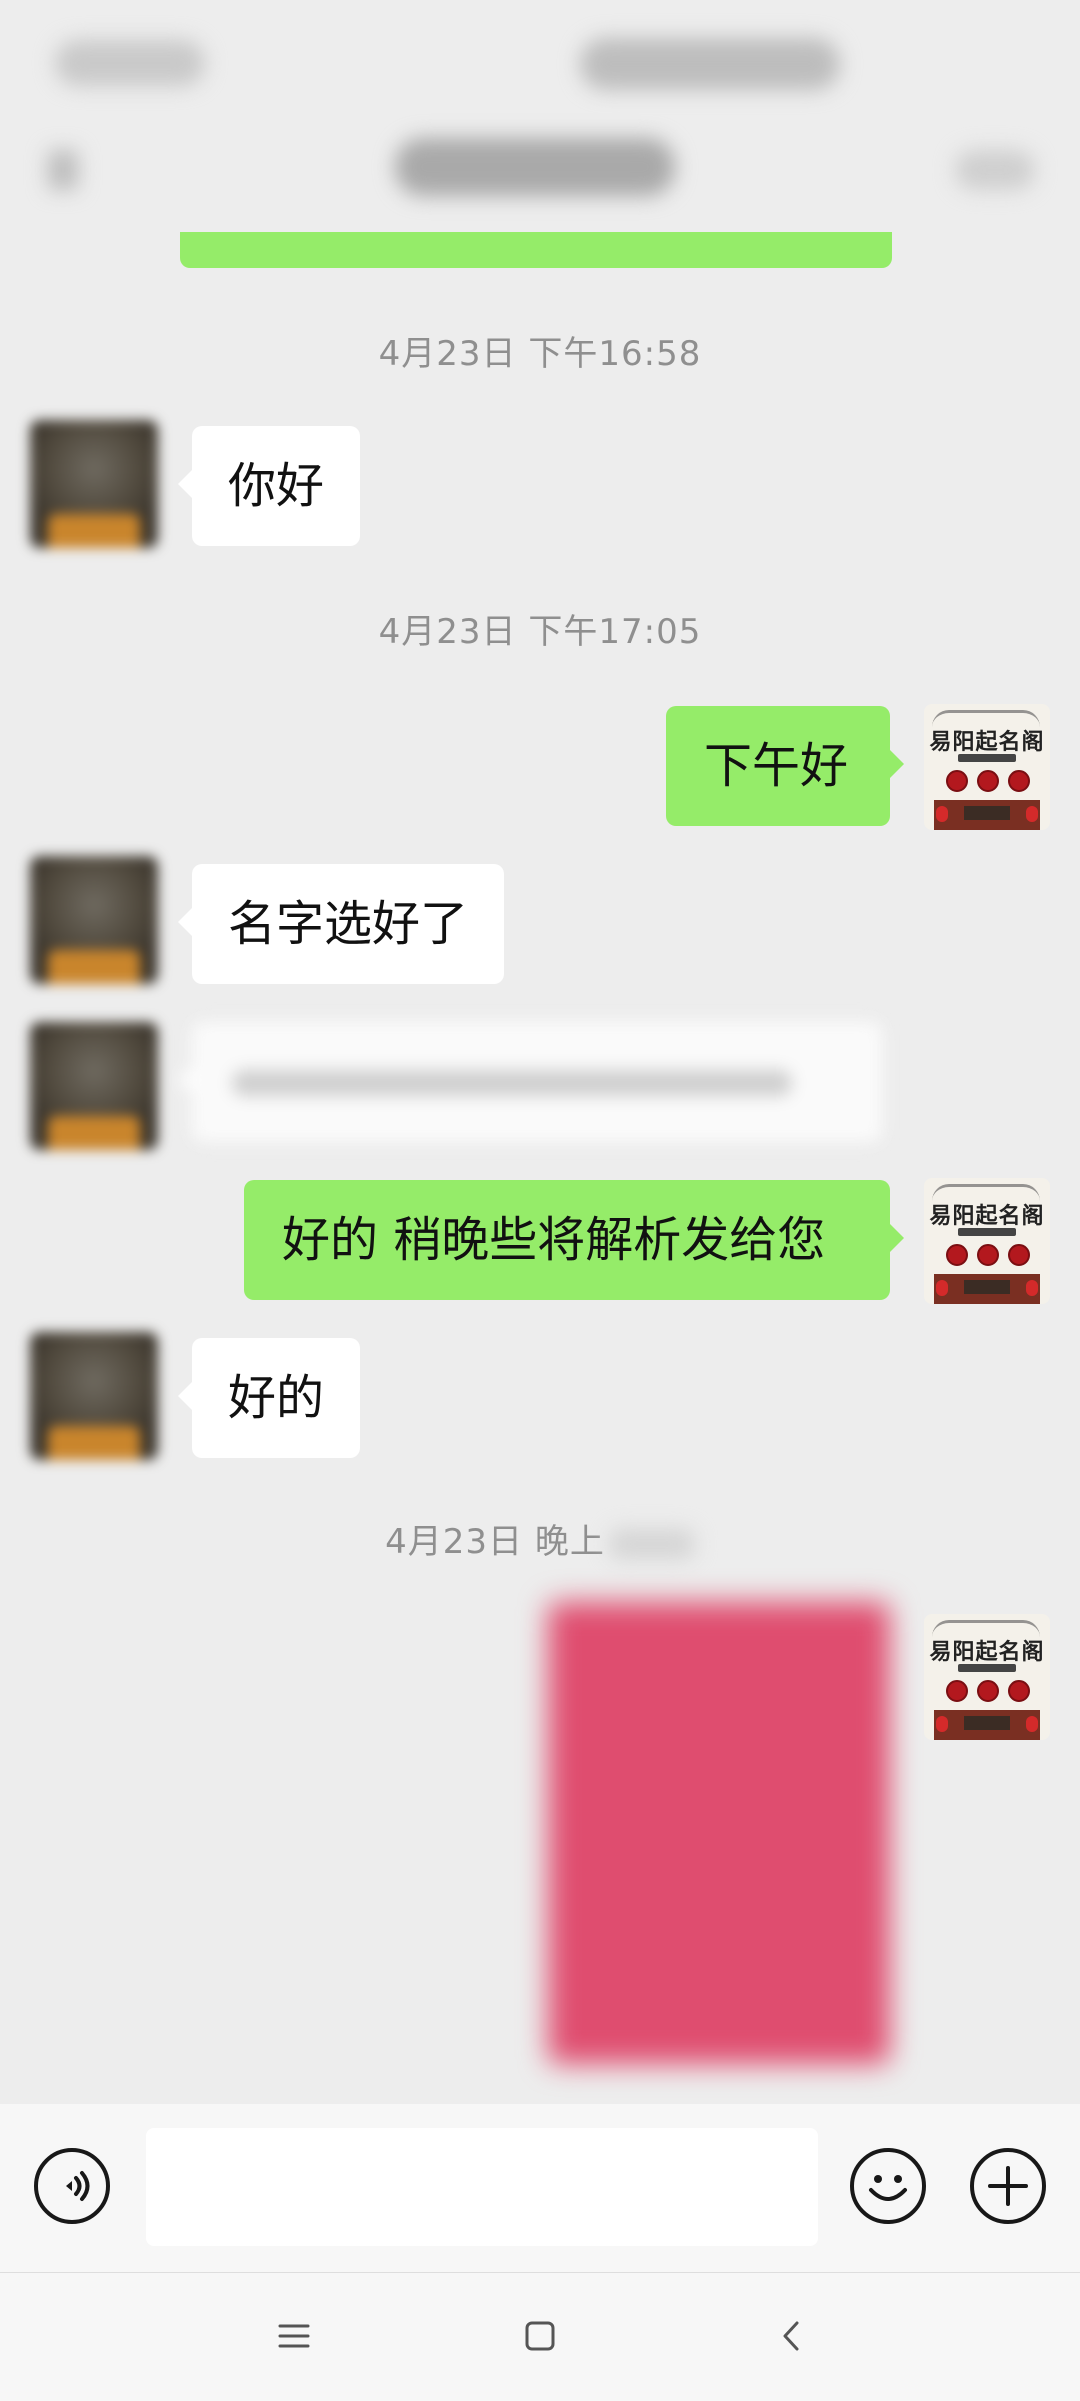 This screenshot has width=1080, height=2401. What do you see at coordinates (540, 632) in the screenshot?
I see `timestamp: 4月23日 下午17:05` at bounding box center [540, 632].